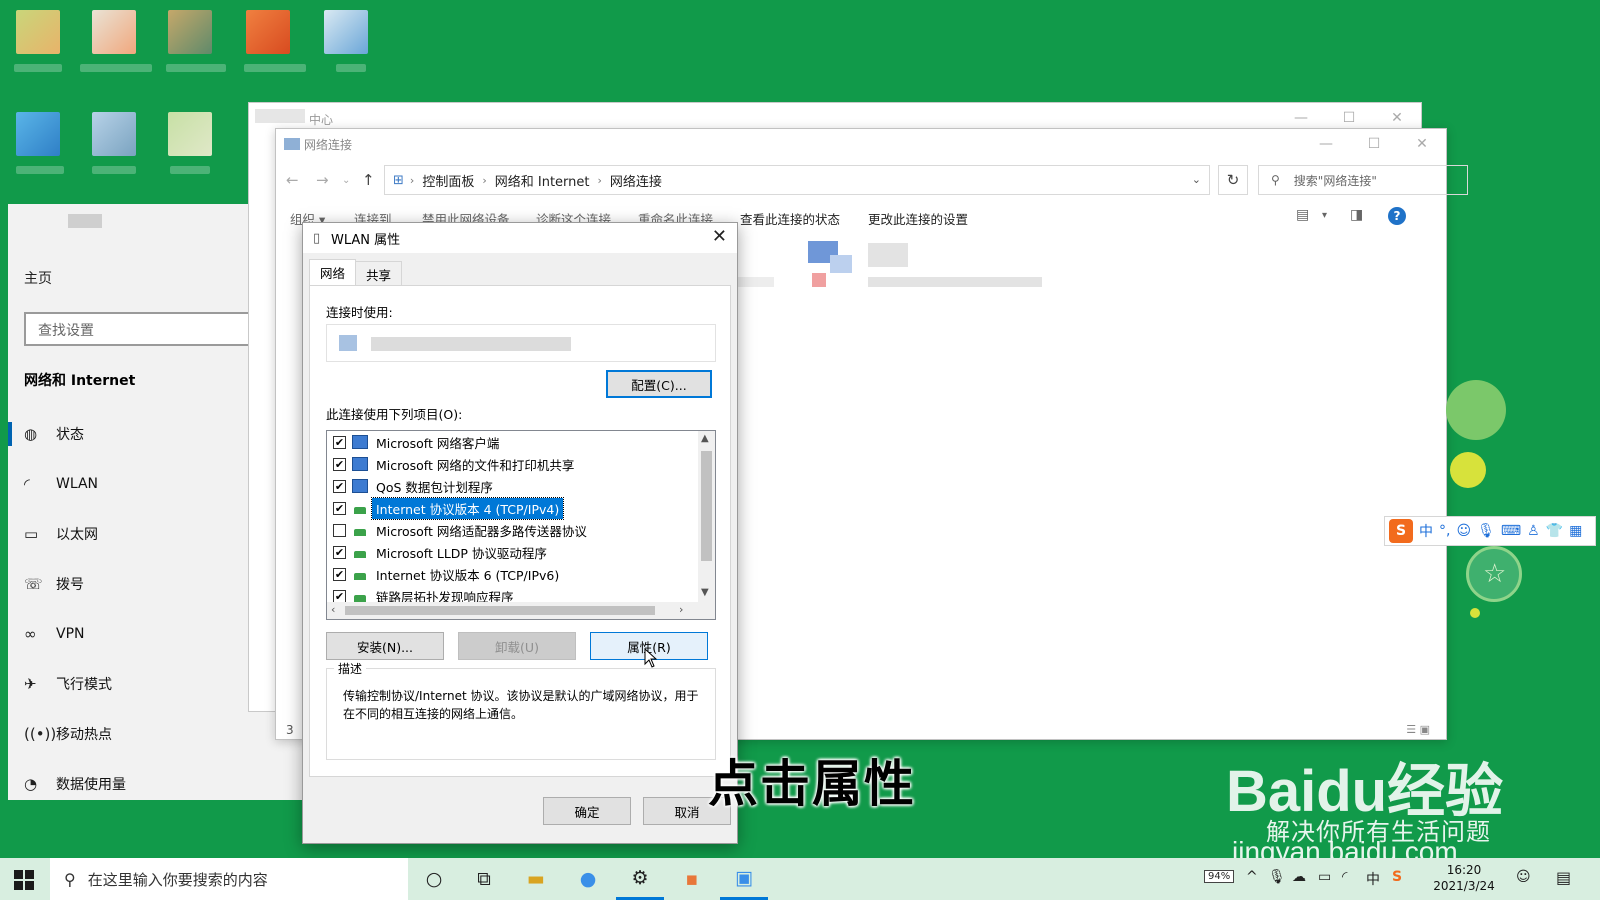 The width and height of the screenshot is (1600, 900). What do you see at coordinates (1356, 215) in the screenshot?
I see `preview-pane-icon: ◨` at bounding box center [1356, 215].